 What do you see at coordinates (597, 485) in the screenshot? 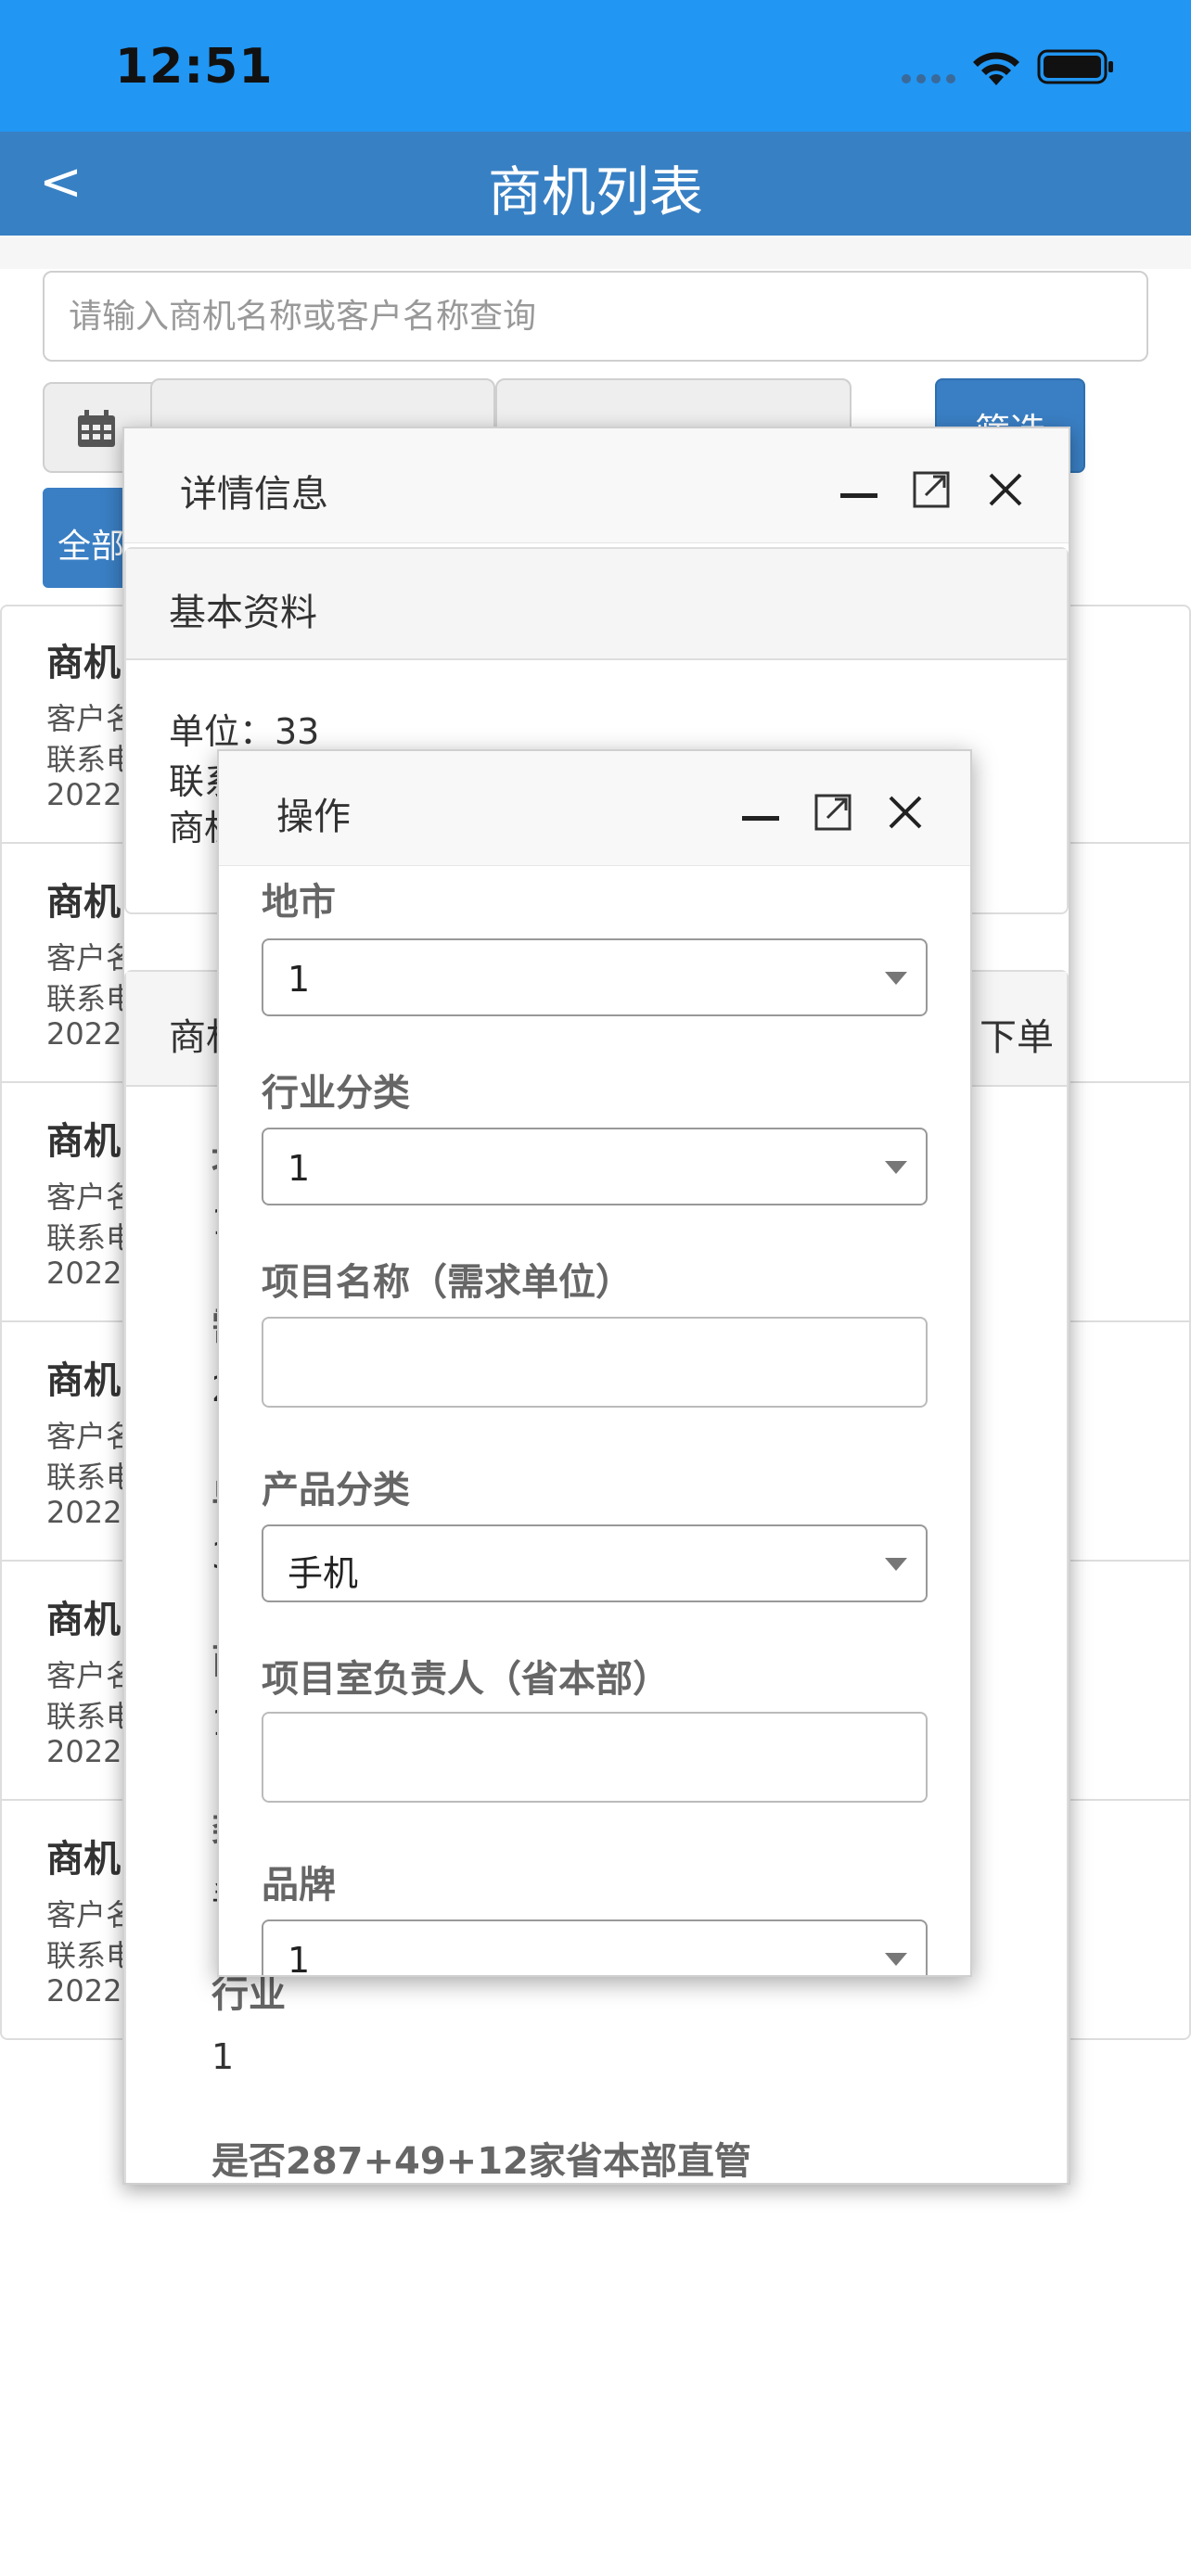
I see `detail-dialog-header: 详情信息` at bounding box center [597, 485].